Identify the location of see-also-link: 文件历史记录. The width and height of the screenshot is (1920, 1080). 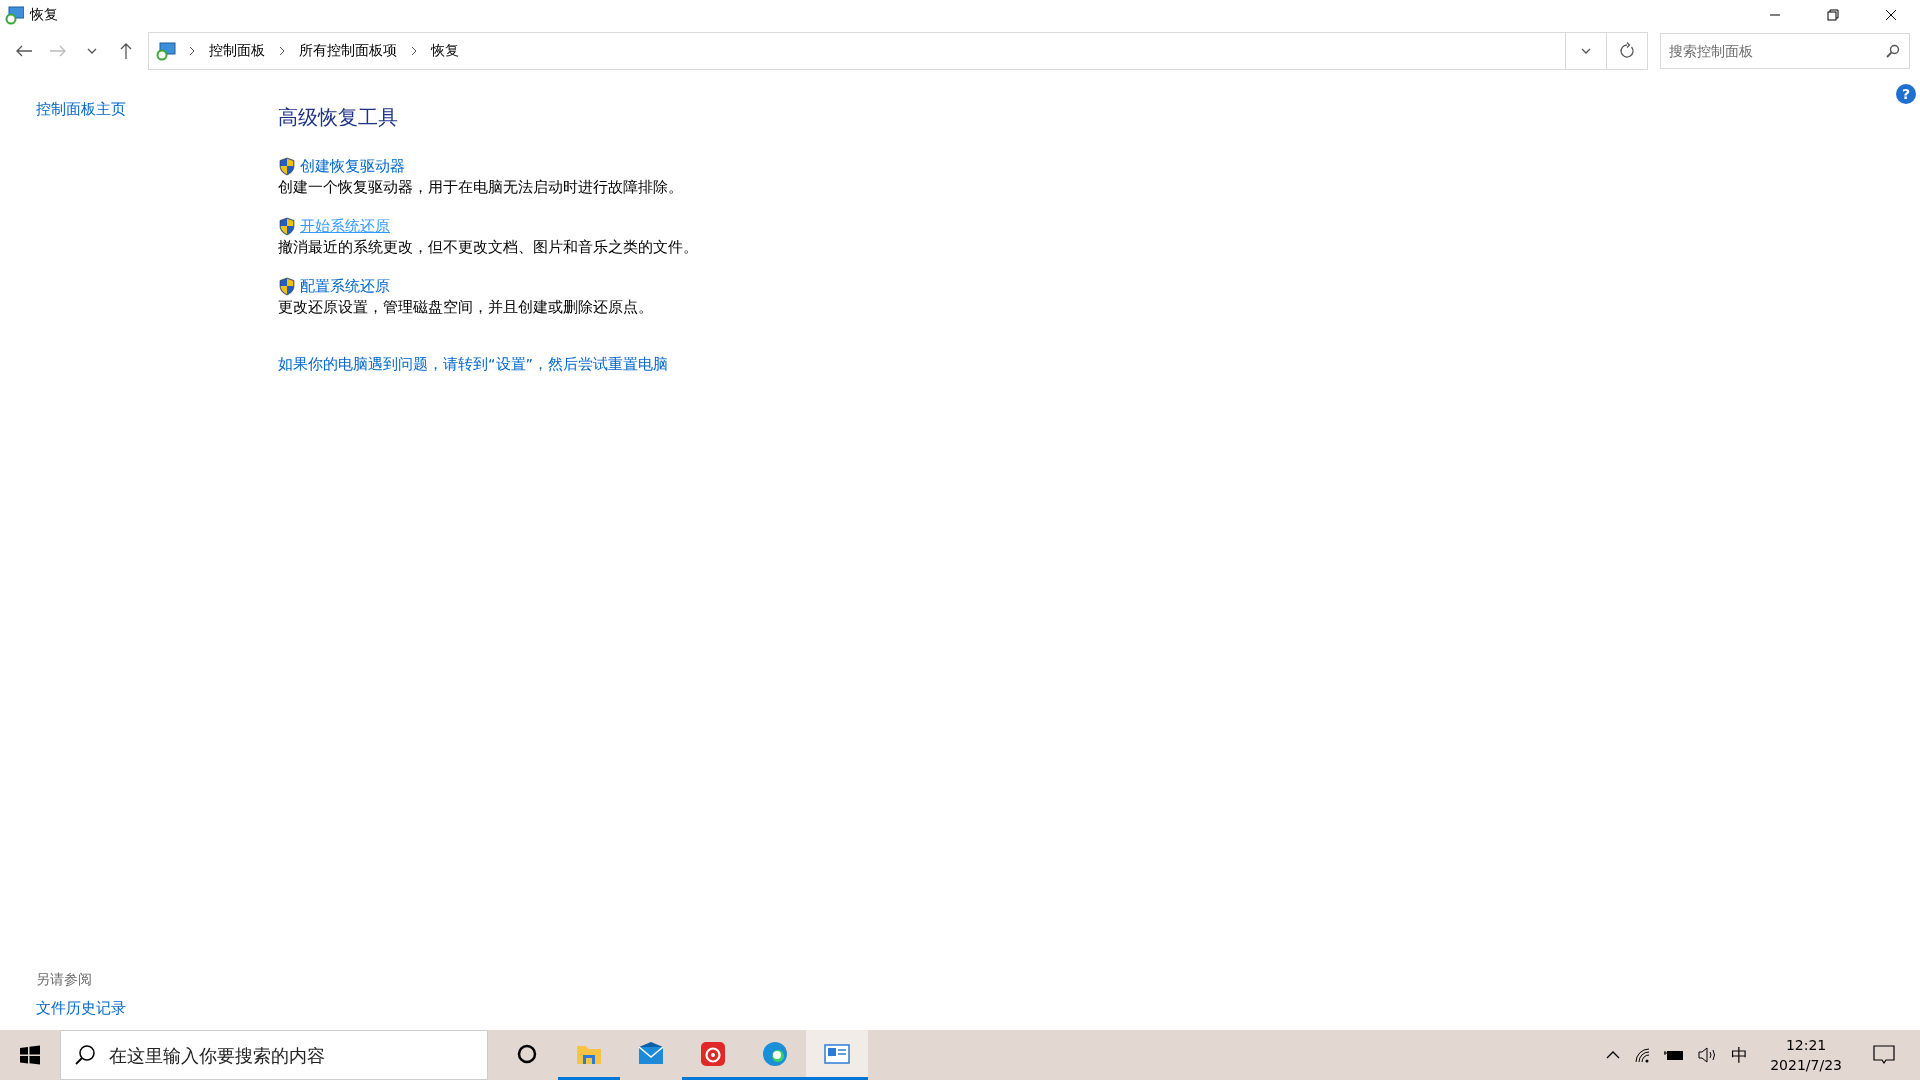
(157, 1008).